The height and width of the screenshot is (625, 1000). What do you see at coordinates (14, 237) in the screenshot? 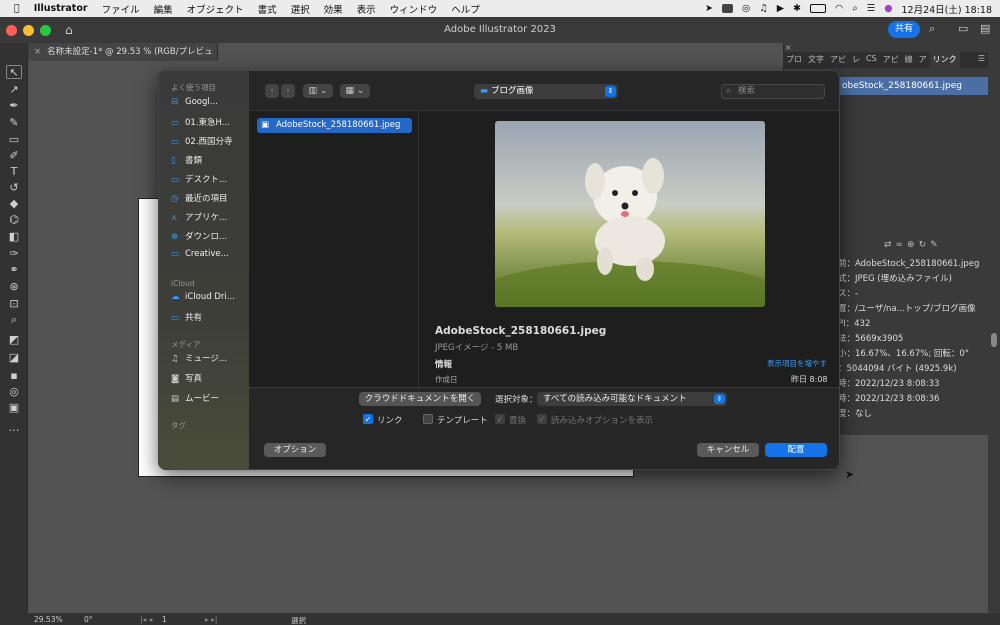
I see `gradient-tool-icon: ◧` at bounding box center [14, 237].